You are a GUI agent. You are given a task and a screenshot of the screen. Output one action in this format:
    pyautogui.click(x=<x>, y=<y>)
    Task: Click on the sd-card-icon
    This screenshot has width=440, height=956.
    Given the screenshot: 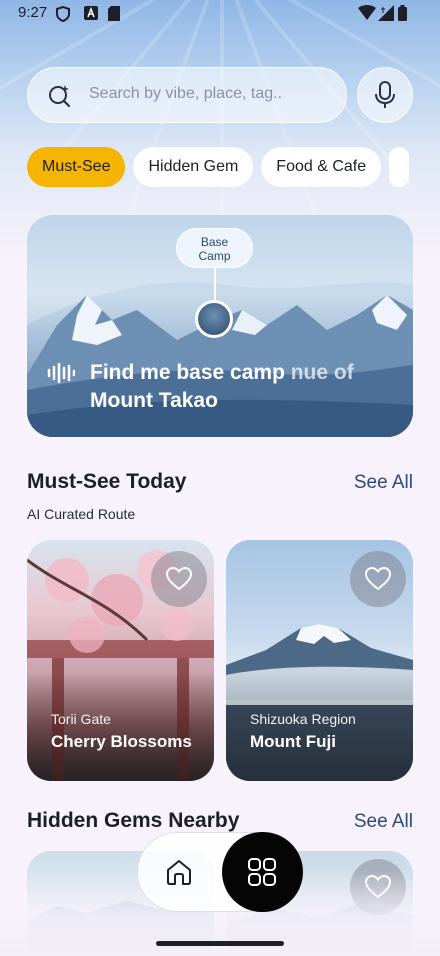 What is the action you would take?
    pyautogui.click(x=114, y=13)
    